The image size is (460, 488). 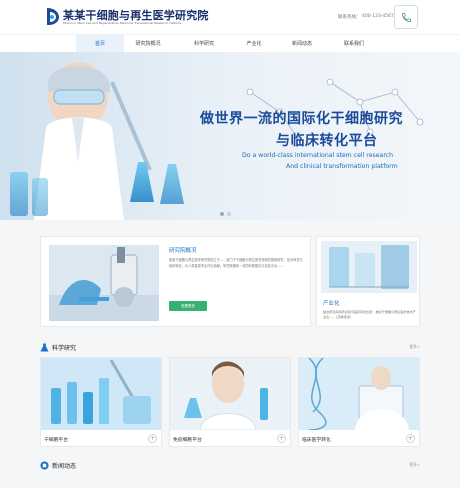 What do you see at coordinates (342, 166) in the screenshot?
I see `banner-english-2: And clinical transformation platform` at bounding box center [342, 166].